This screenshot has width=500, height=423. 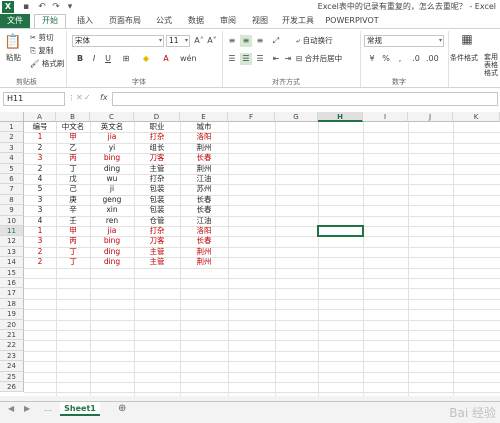 What do you see at coordinates (164, 21) in the screenshot?
I see `tab-formulas: 公式` at bounding box center [164, 21].